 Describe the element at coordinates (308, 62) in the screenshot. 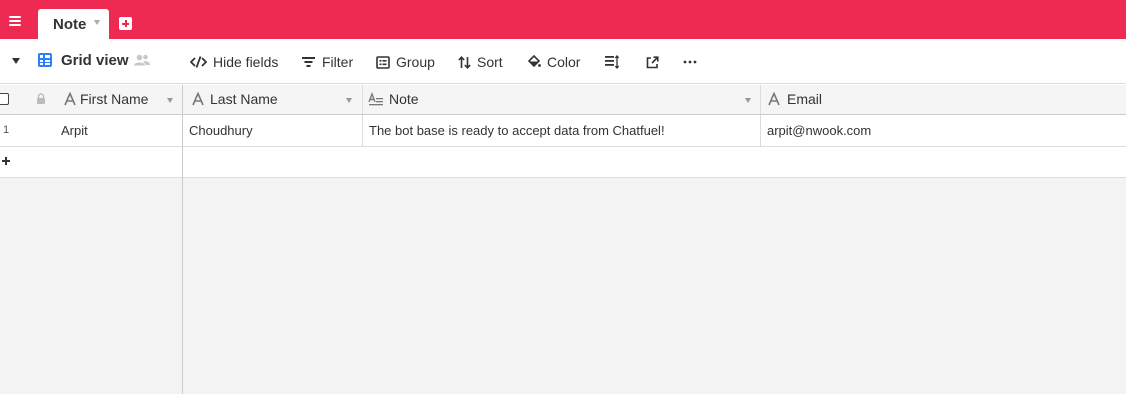

I see `filter-icon` at that location.